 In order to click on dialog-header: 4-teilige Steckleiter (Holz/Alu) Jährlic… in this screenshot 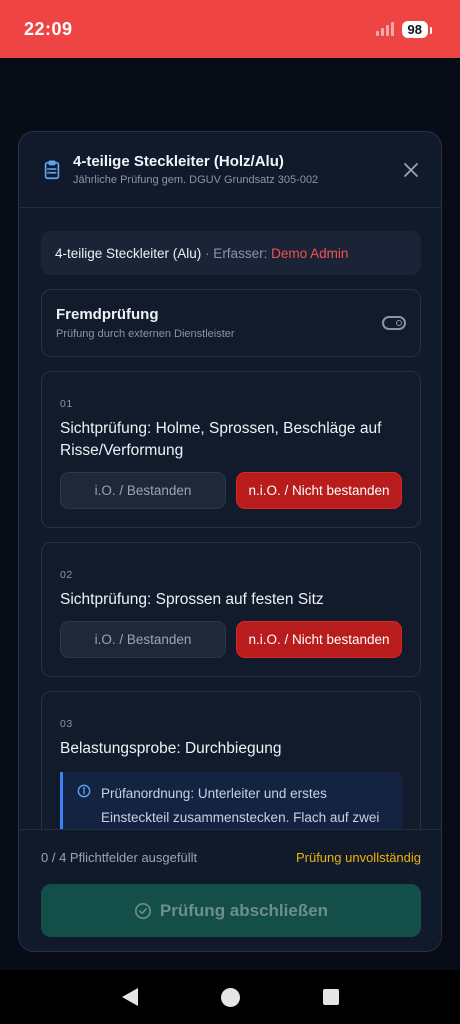, I will do `click(230, 170)`.